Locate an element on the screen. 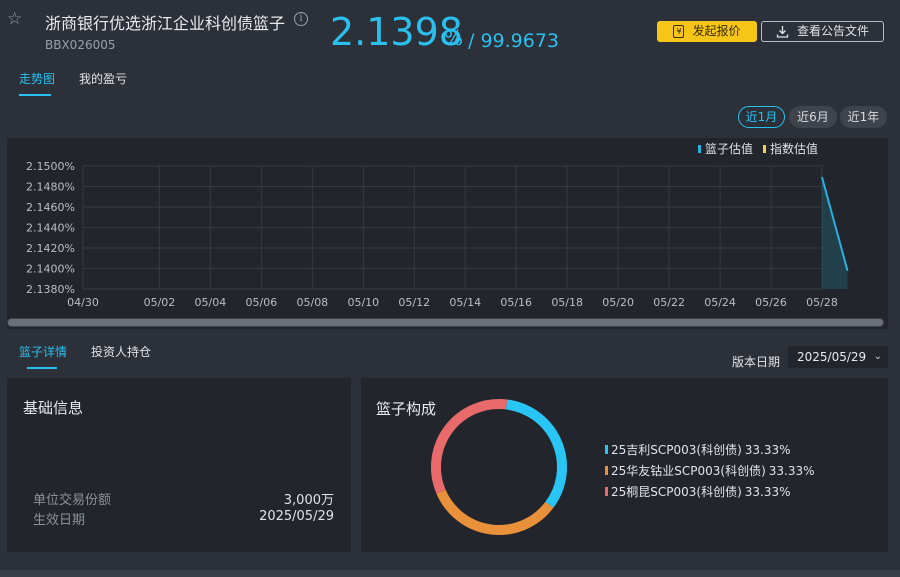 This screenshot has height=577, width=900. unit-share-value: 3,000万 is located at coordinates (308, 500).